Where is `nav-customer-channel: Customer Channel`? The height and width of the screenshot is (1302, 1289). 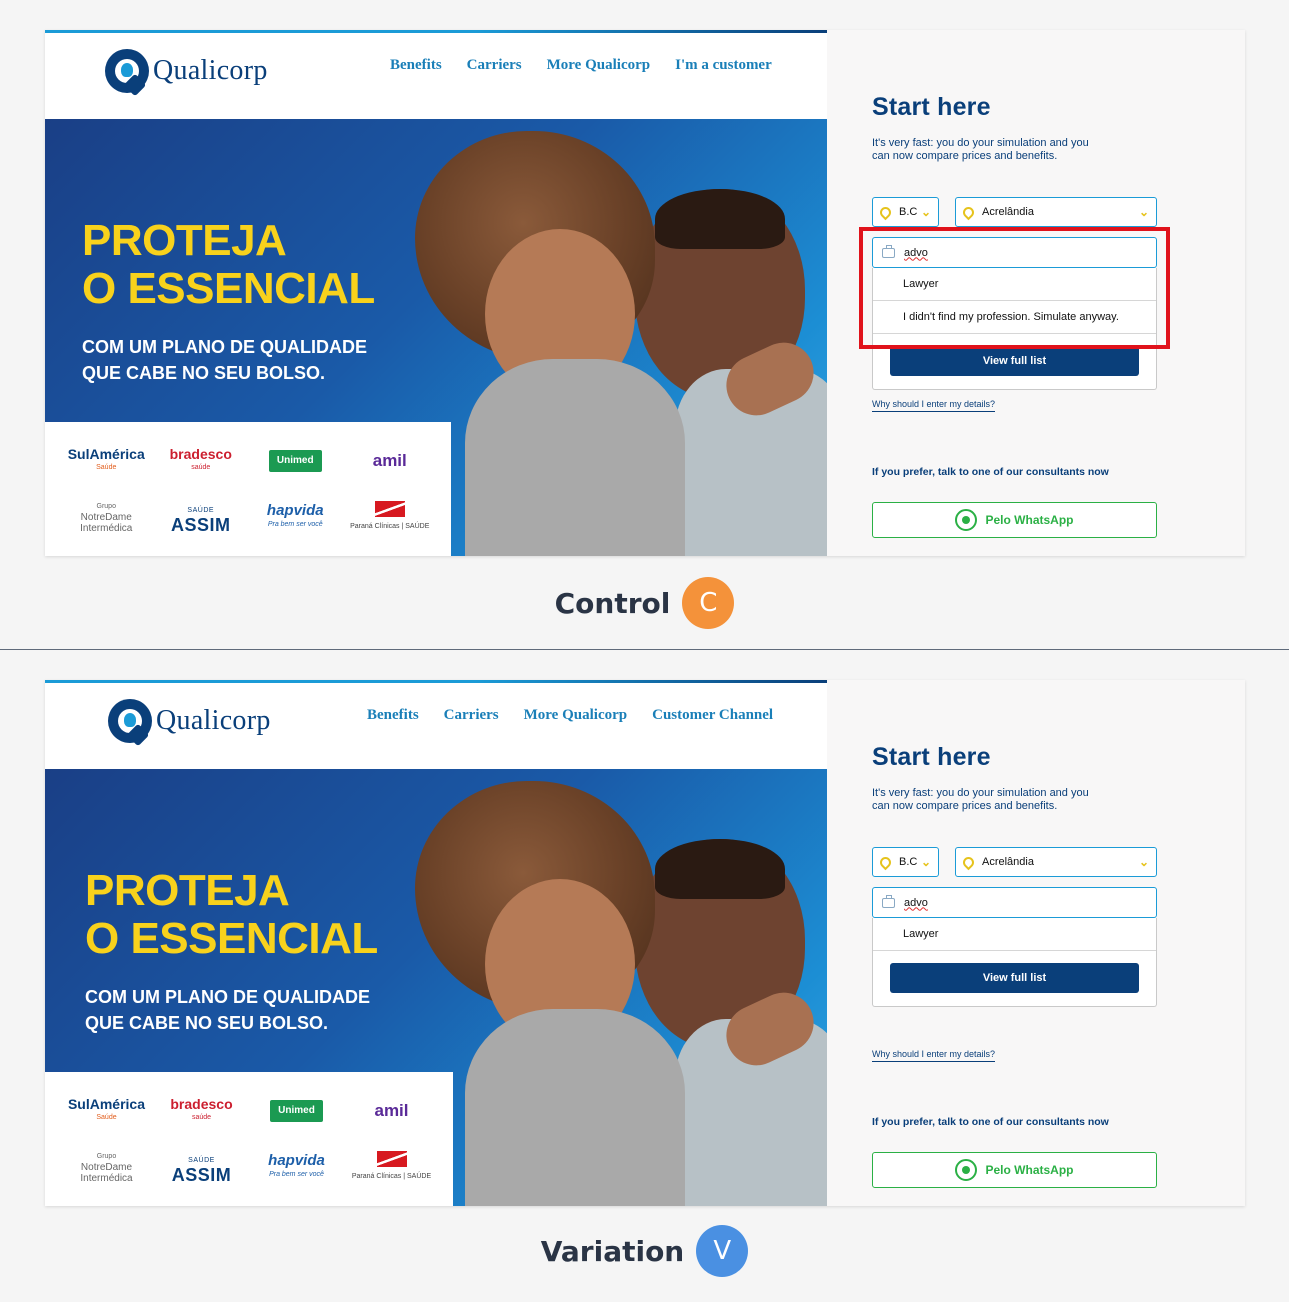
nav-customer-channel: Customer Channel is located at coordinates (712, 715).